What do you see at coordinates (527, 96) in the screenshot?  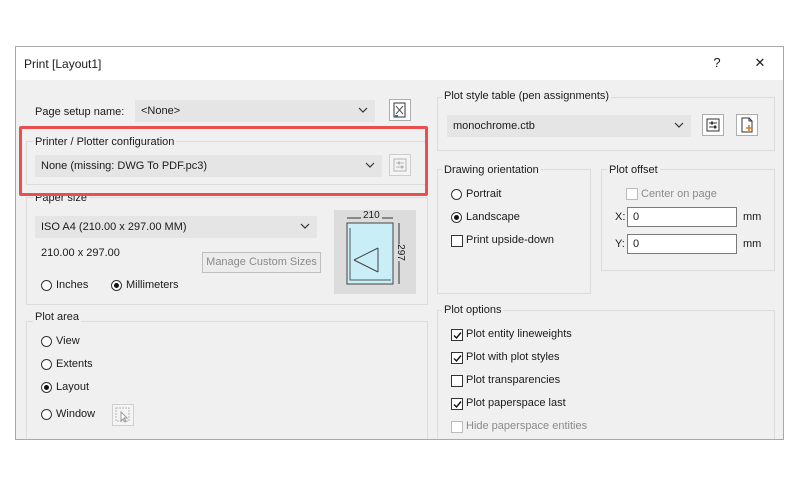 I see `plot-style-group-label: Plot style table (pen assignments)` at bounding box center [527, 96].